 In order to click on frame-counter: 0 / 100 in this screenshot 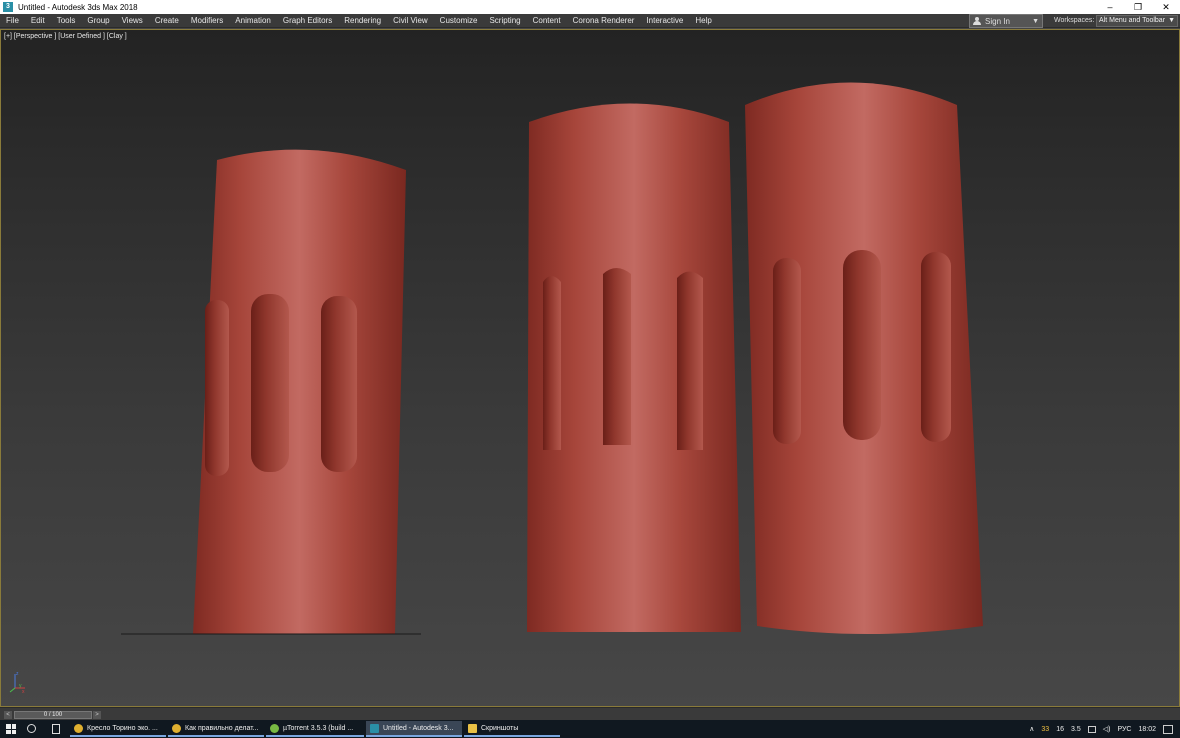, I will do `click(53, 715)`.